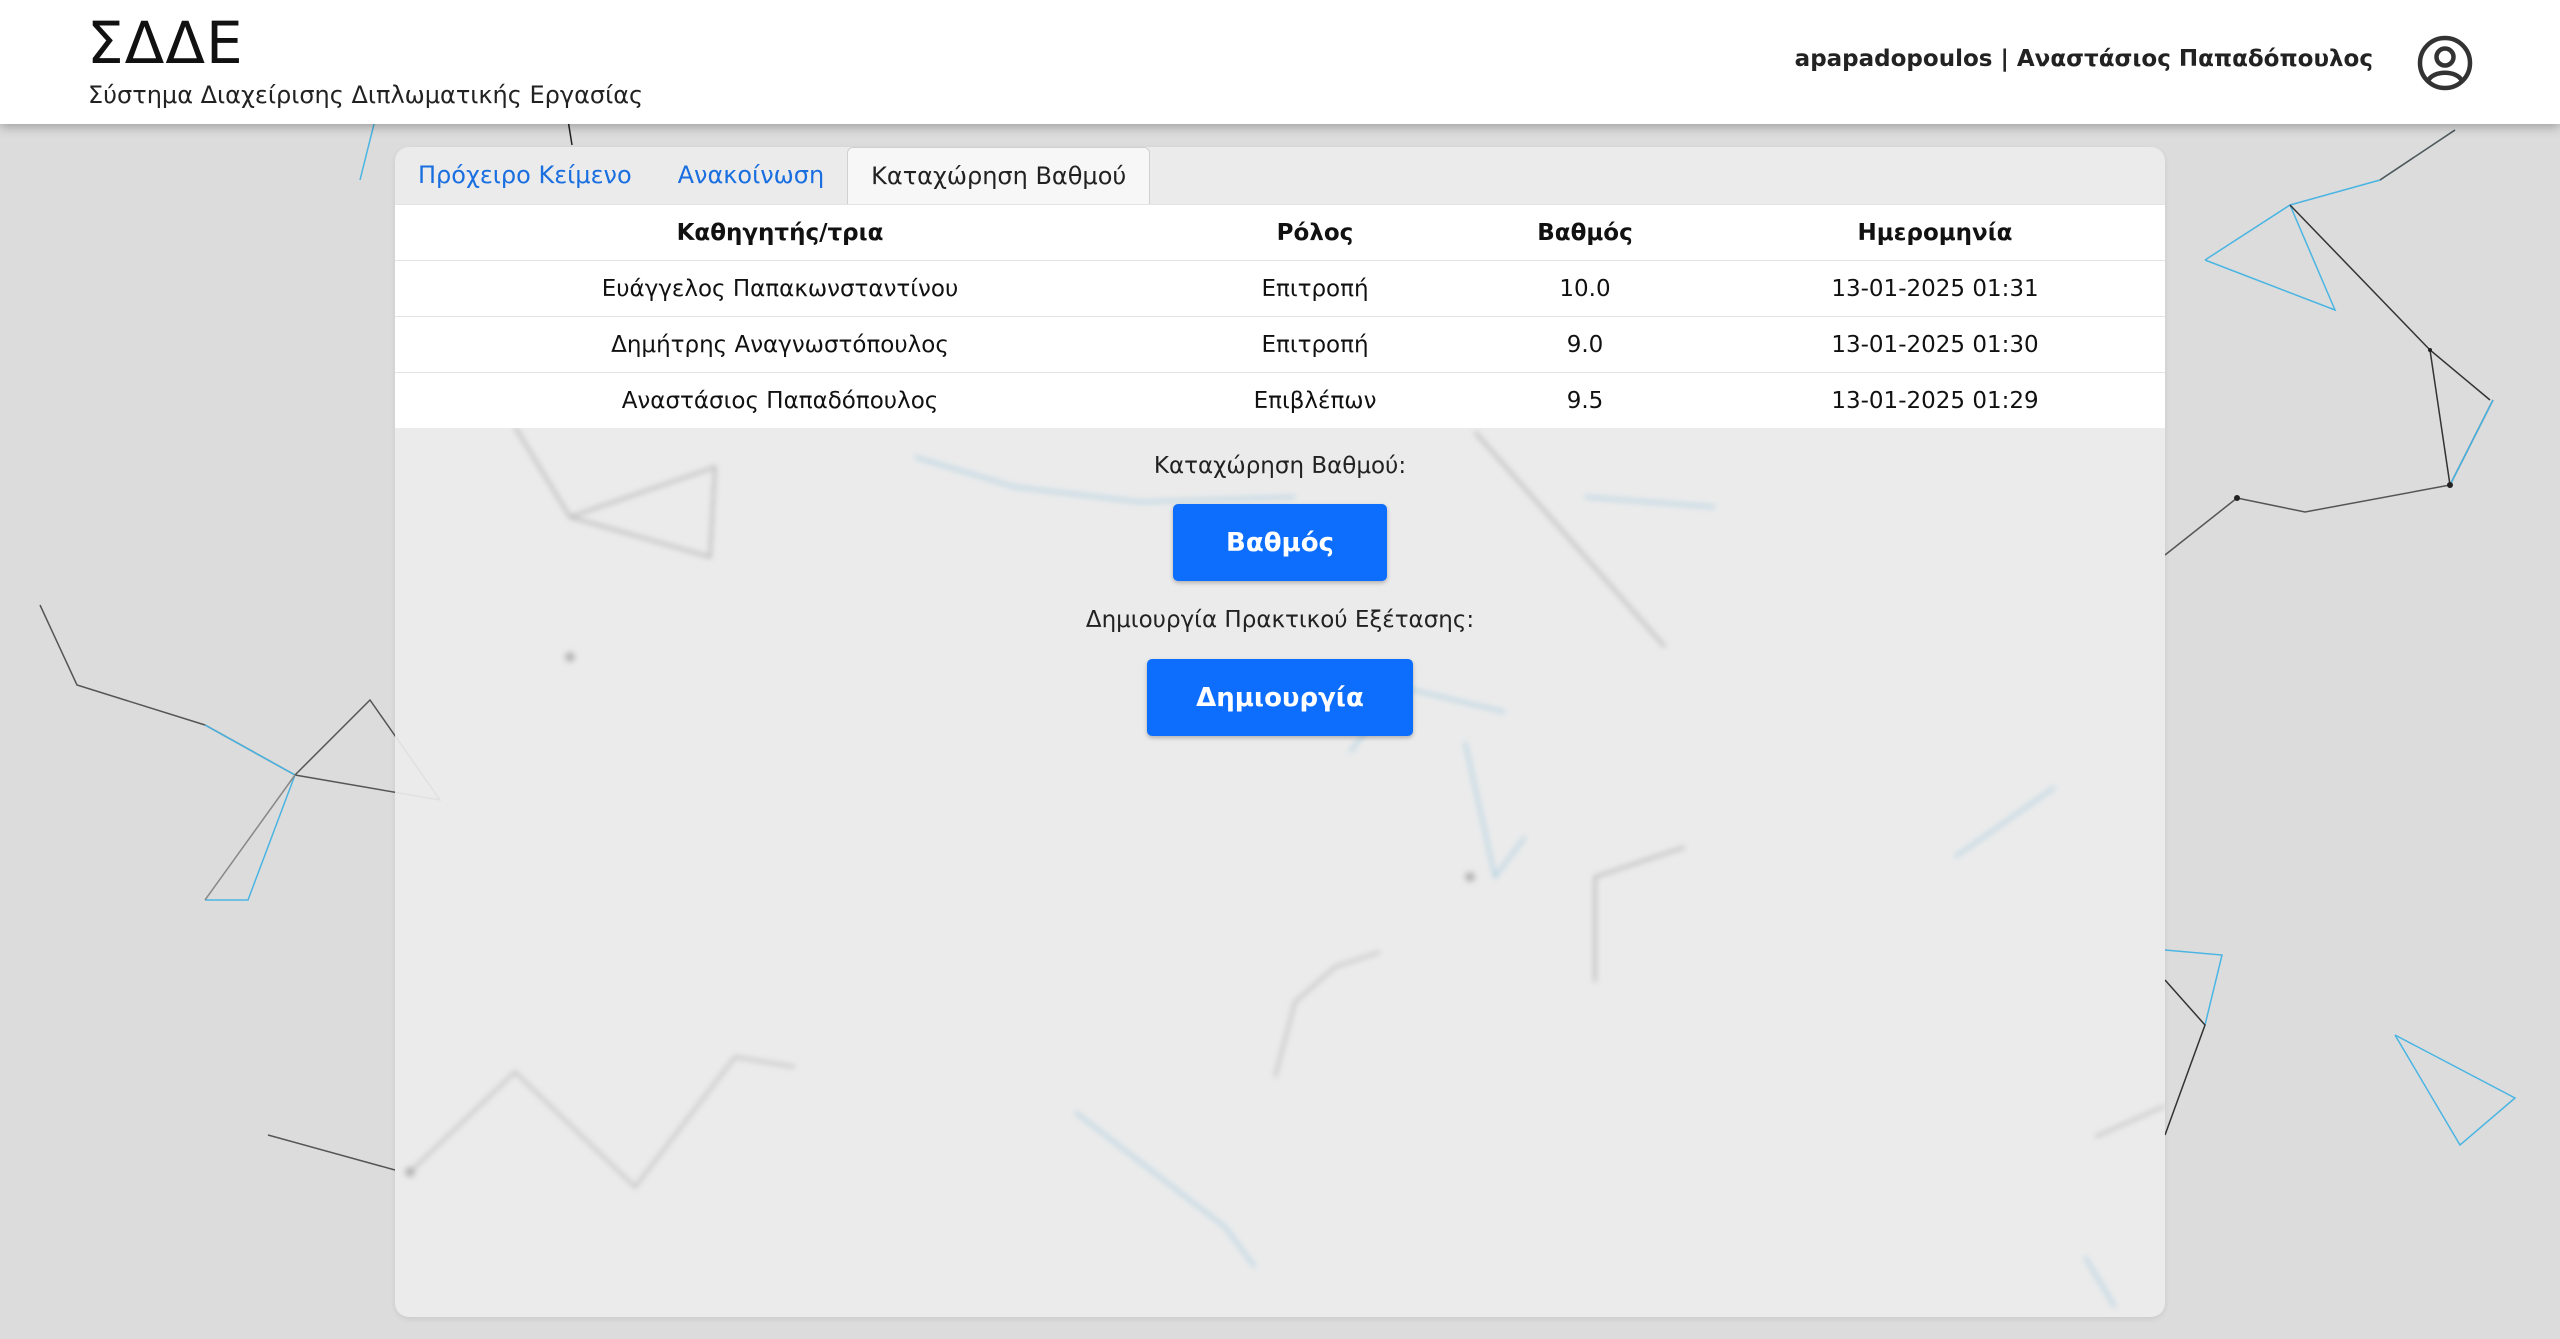 The height and width of the screenshot is (1339, 2560). What do you see at coordinates (1315, 232) in the screenshot?
I see `column-header-role: Ρόλος` at bounding box center [1315, 232].